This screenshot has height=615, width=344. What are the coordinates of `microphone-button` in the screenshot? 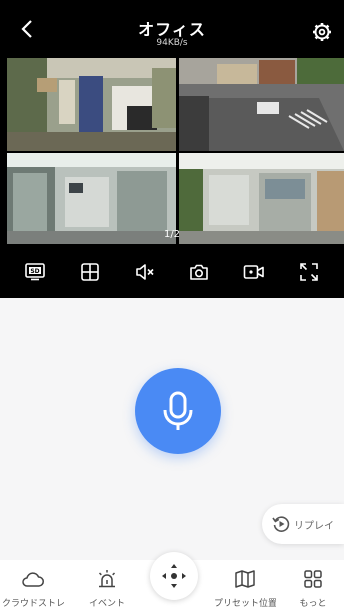 It's located at (178, 411).